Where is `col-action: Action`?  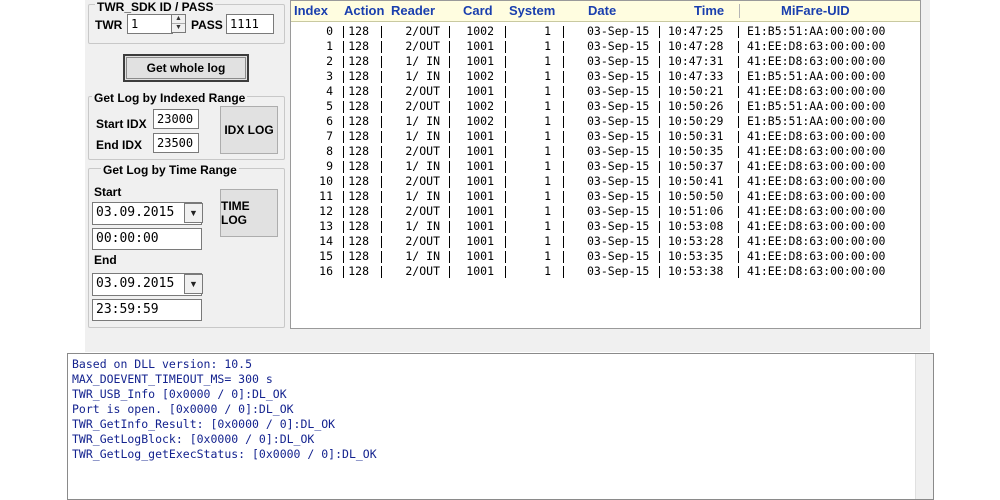 col-action: Action is located at coordinates (364, 10).